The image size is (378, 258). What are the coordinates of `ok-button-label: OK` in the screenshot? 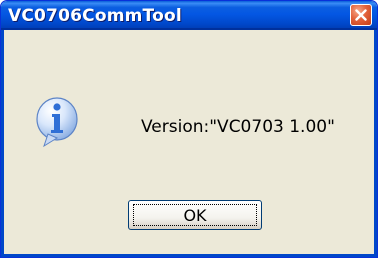 It's located at (195, 215).